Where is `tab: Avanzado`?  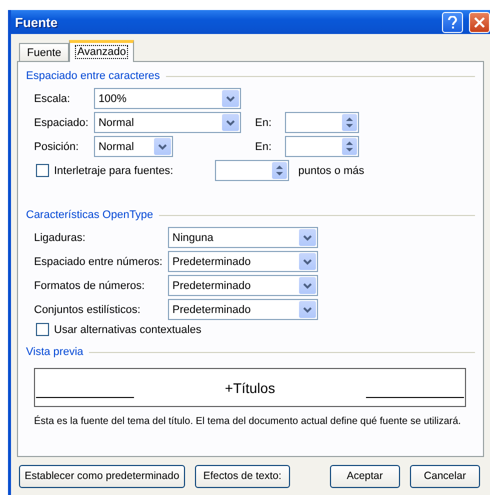 tab: Avanzado is located at coordinates (101, 51).